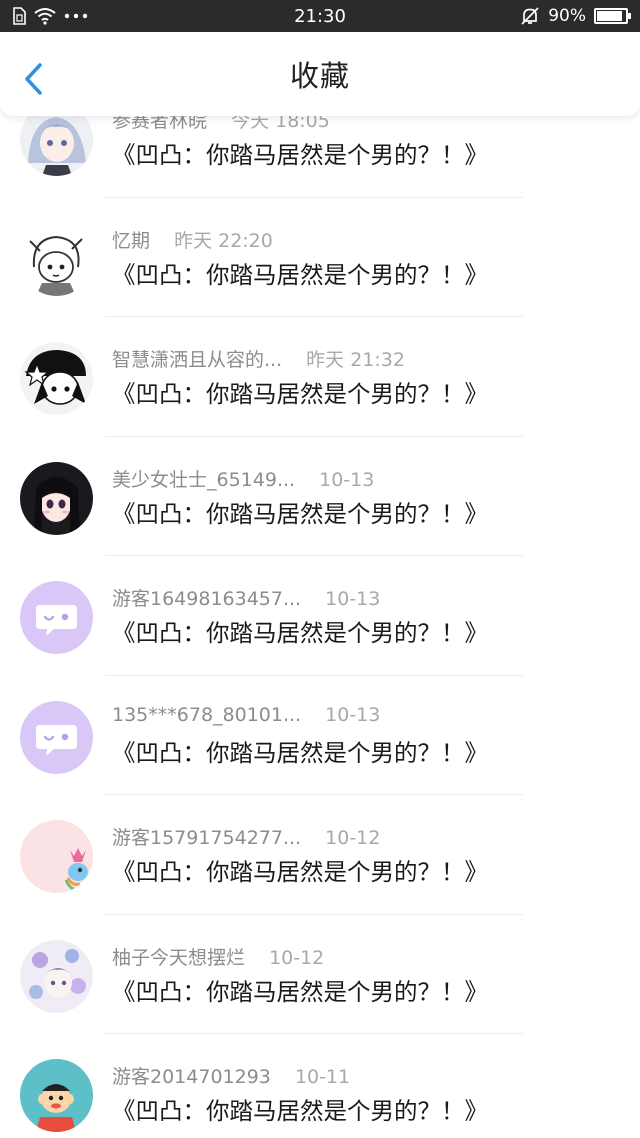 Image resolution: width=640 pixels, height=1138 pixels. I want to click on list-item-4: 美少女壮士_65149... 10-13 《凹凸：你踏马居然是个男的？！》, so click(320, 496).